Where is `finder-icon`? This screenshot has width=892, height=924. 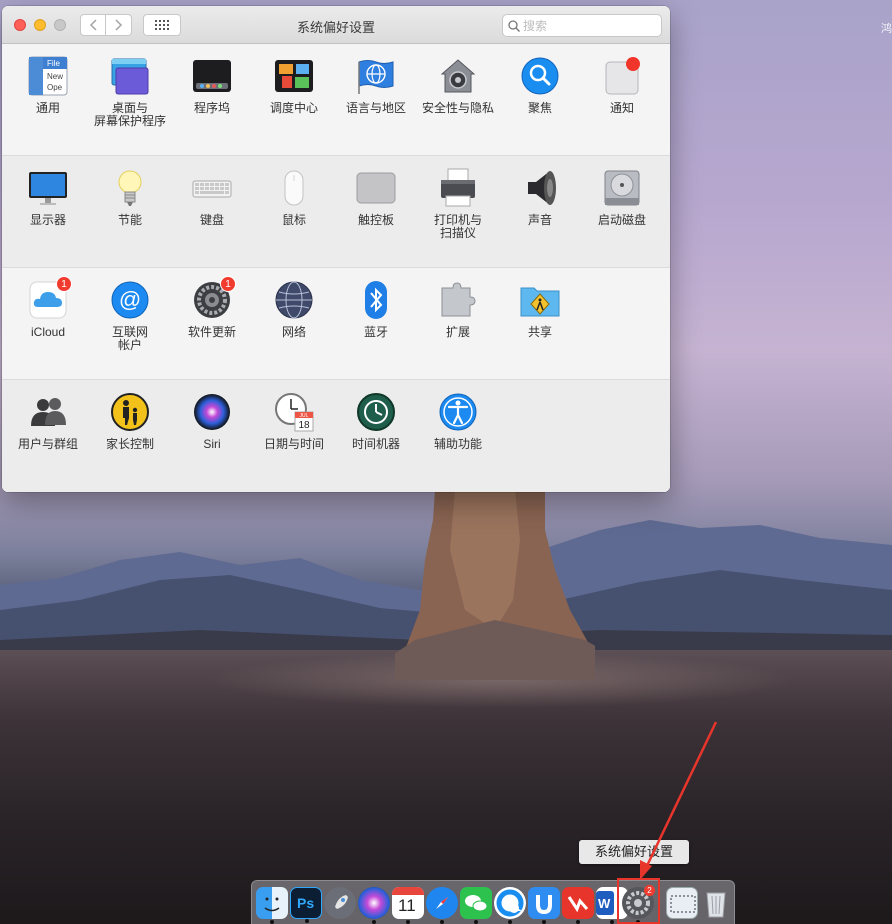
finder-icon is located at coordinates (272, 904).